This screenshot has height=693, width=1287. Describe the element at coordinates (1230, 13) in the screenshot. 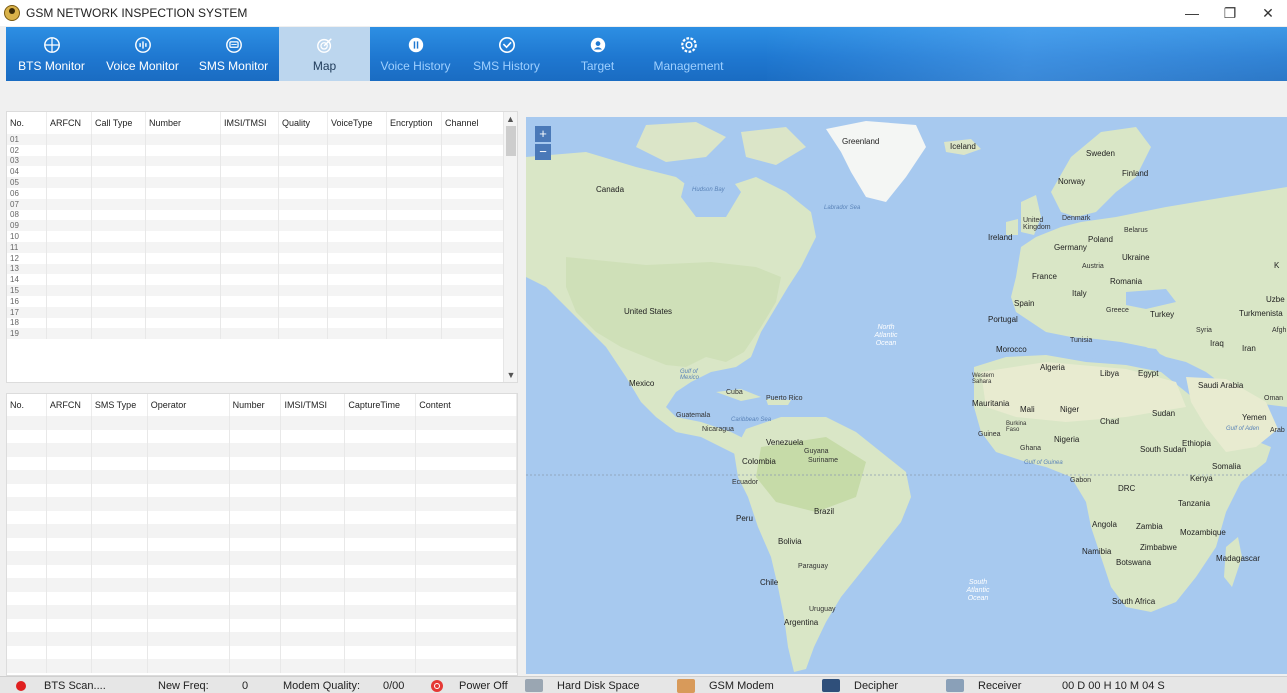

I see `maximize-button: ❐` at that location.